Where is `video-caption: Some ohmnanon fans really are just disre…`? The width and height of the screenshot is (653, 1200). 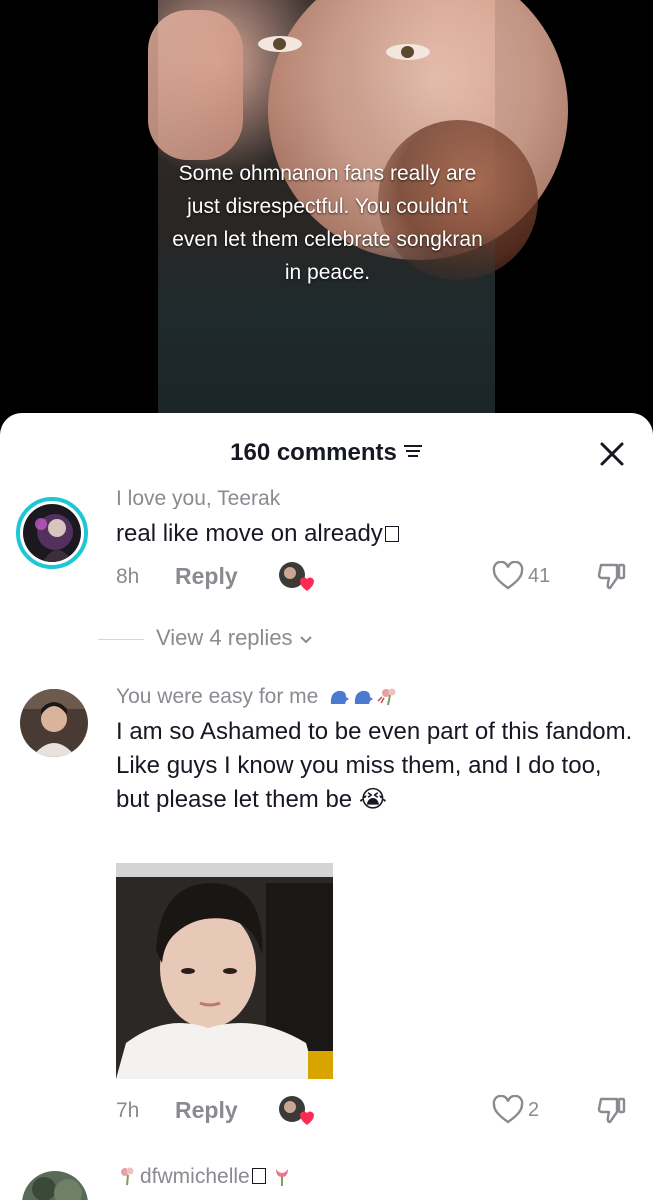 video-caption: Some ohmnanon fans really are just disre… is located at coordinates (327, 223).